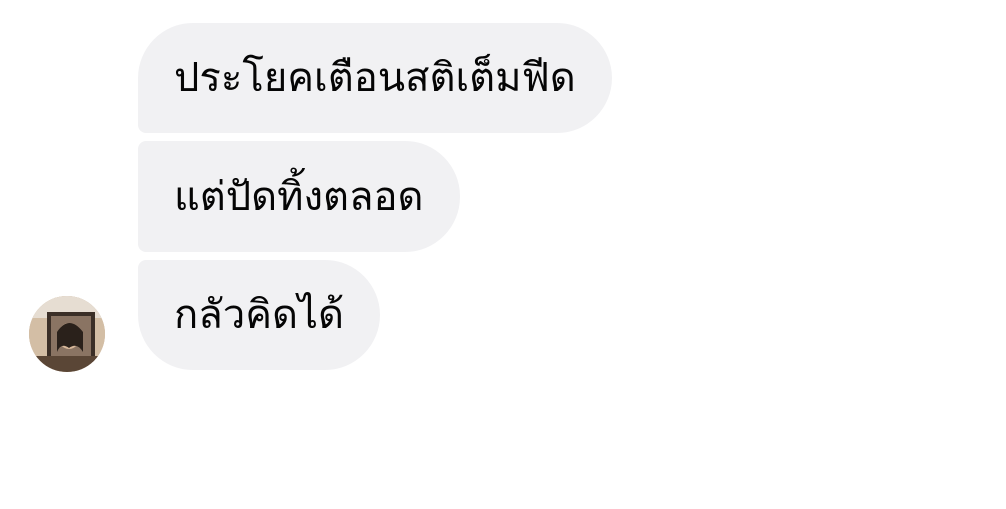 Image resolution: width=1006 pixels, height=509 pixels. I want to click on message-text: กลัวคิดได้, so click(259, 315).